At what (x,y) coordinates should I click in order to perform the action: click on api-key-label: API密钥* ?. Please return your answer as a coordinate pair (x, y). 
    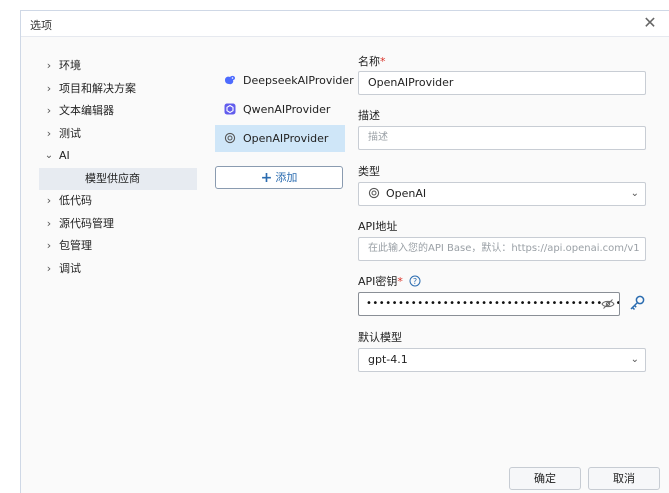
    Looking at the image, I should click on (389, 281).